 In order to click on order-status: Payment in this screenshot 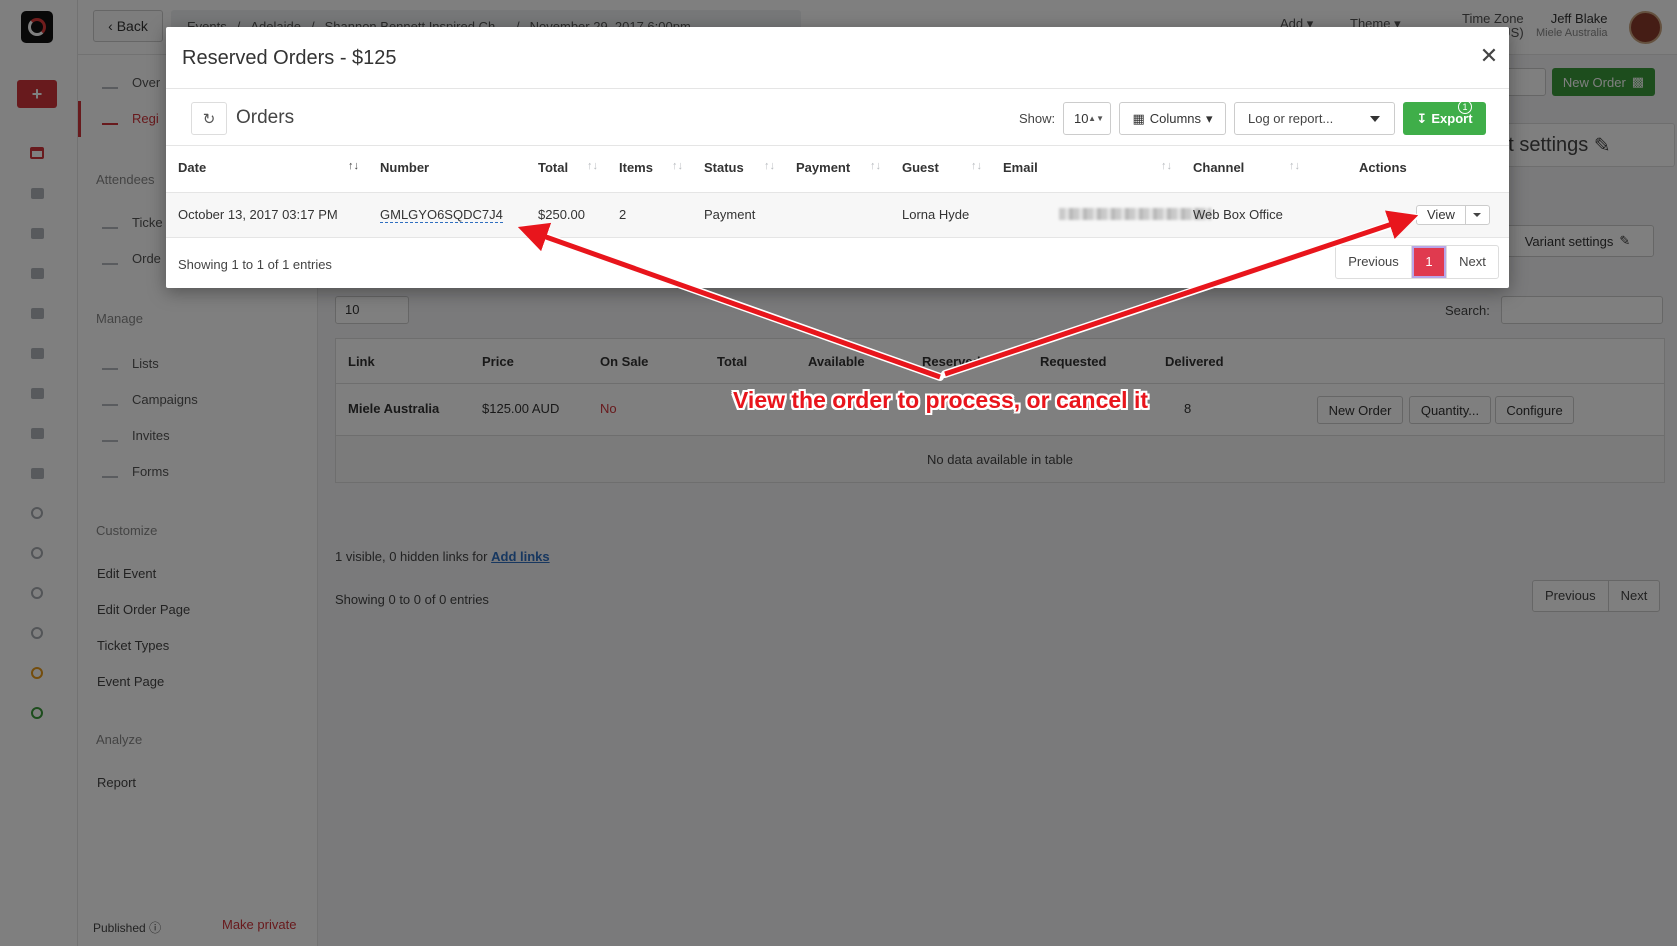, I will do `click(730, 214)`.